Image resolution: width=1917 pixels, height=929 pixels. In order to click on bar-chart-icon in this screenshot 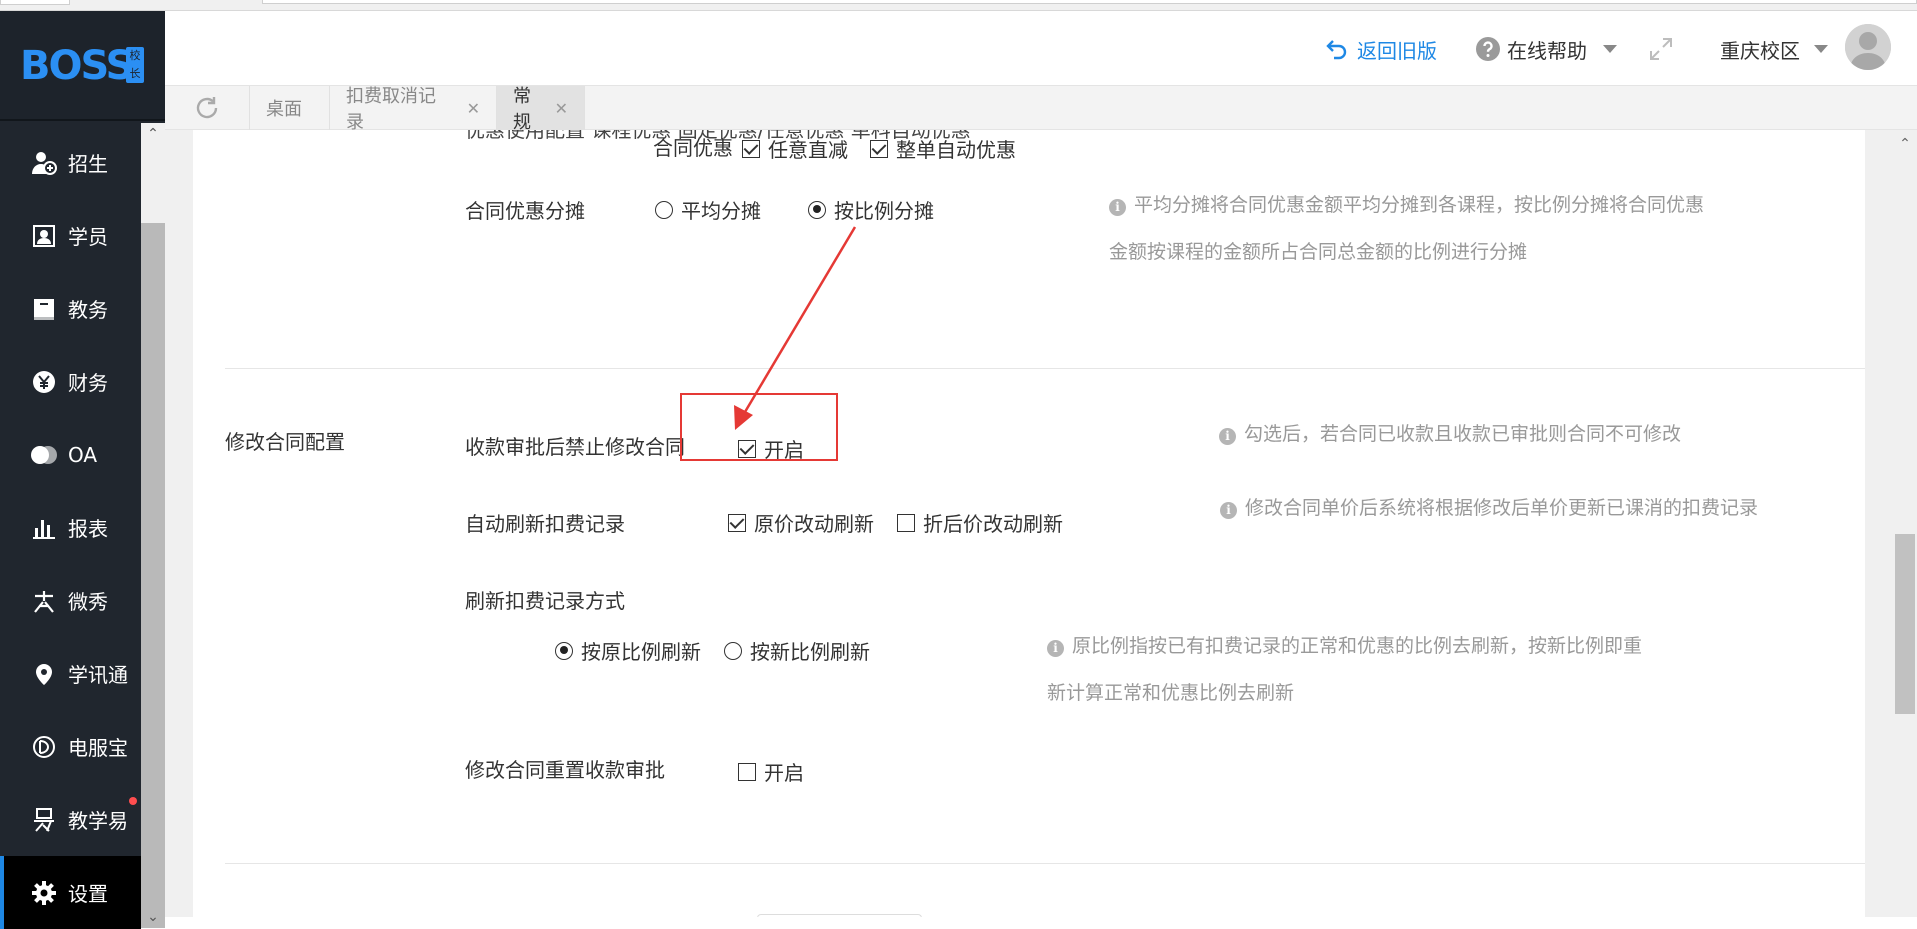, I will do `click(44, 528)`.